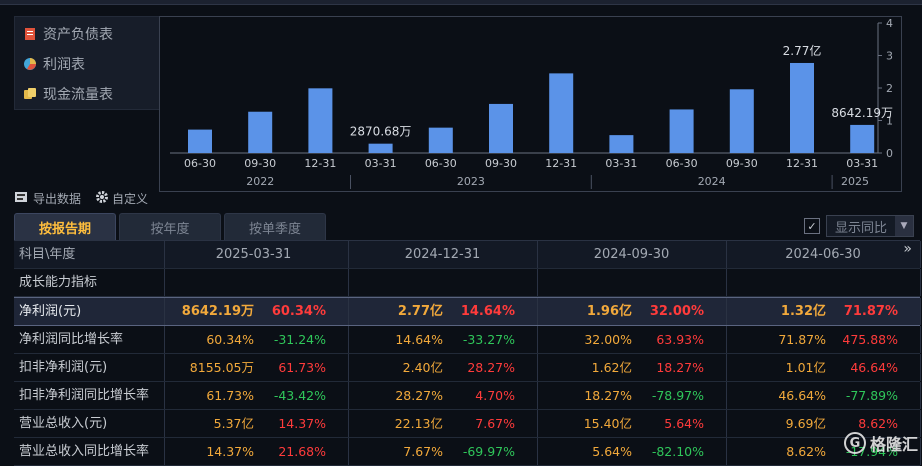 This screenshot has height=466, width=922. Describe the element at coordinates (230, 339) in the screenshot. I see `cell-value: 60.34%` at that location.